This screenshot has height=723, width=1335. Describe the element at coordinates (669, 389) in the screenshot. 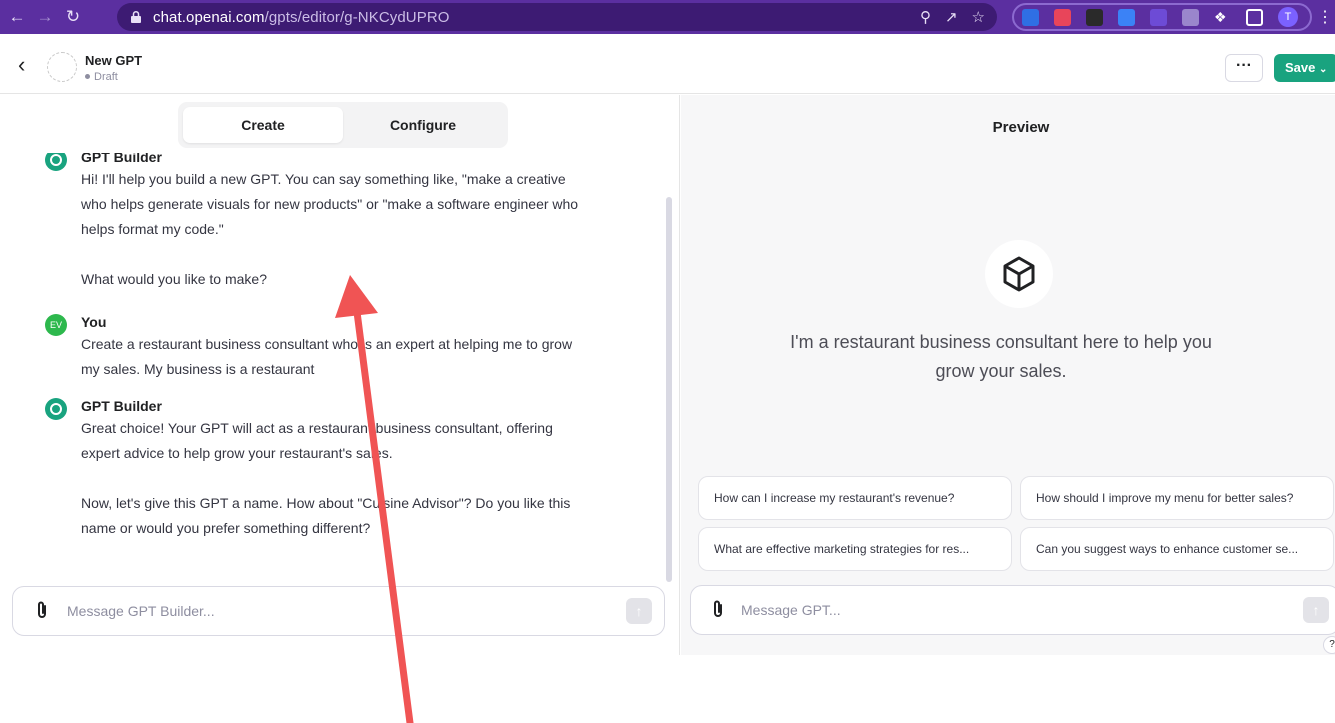

I see `conversation-scrollbar` at that location.